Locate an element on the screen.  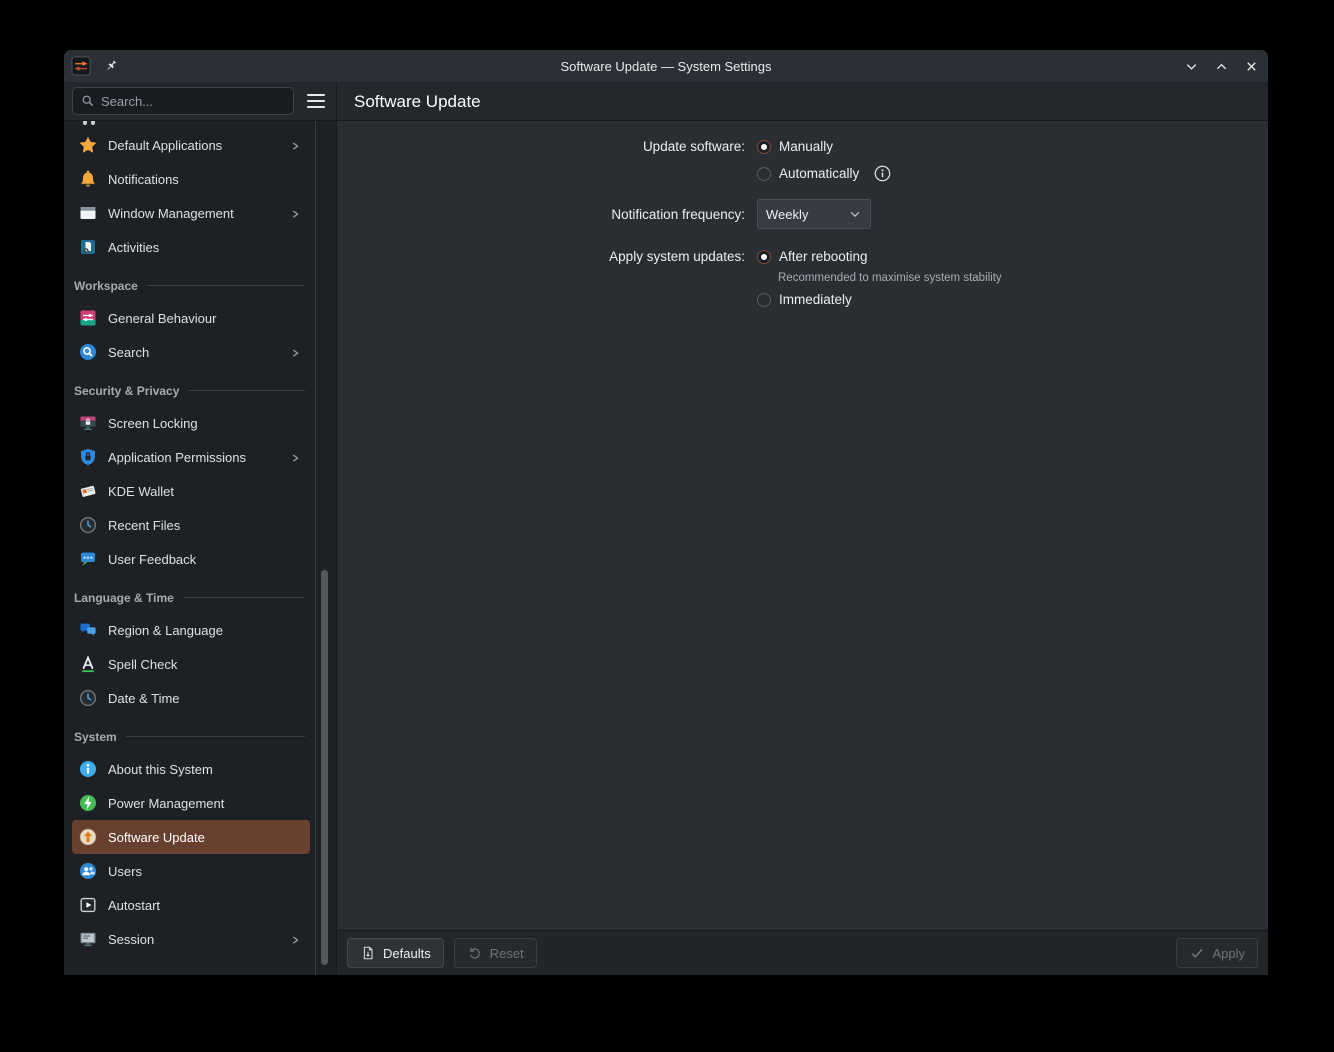
session-icon is located at coordinates (88, 939).